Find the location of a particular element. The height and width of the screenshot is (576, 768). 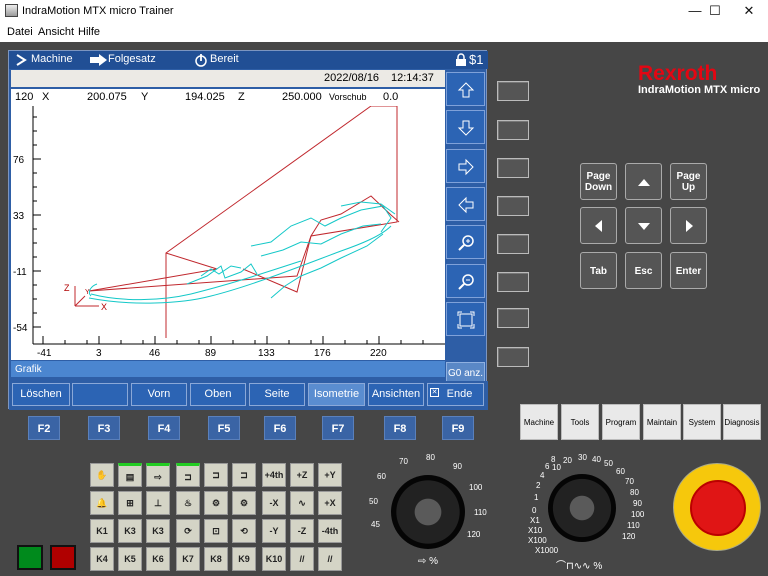

spindle-stop-key: ⊡ is located at coordinates (216, 531).